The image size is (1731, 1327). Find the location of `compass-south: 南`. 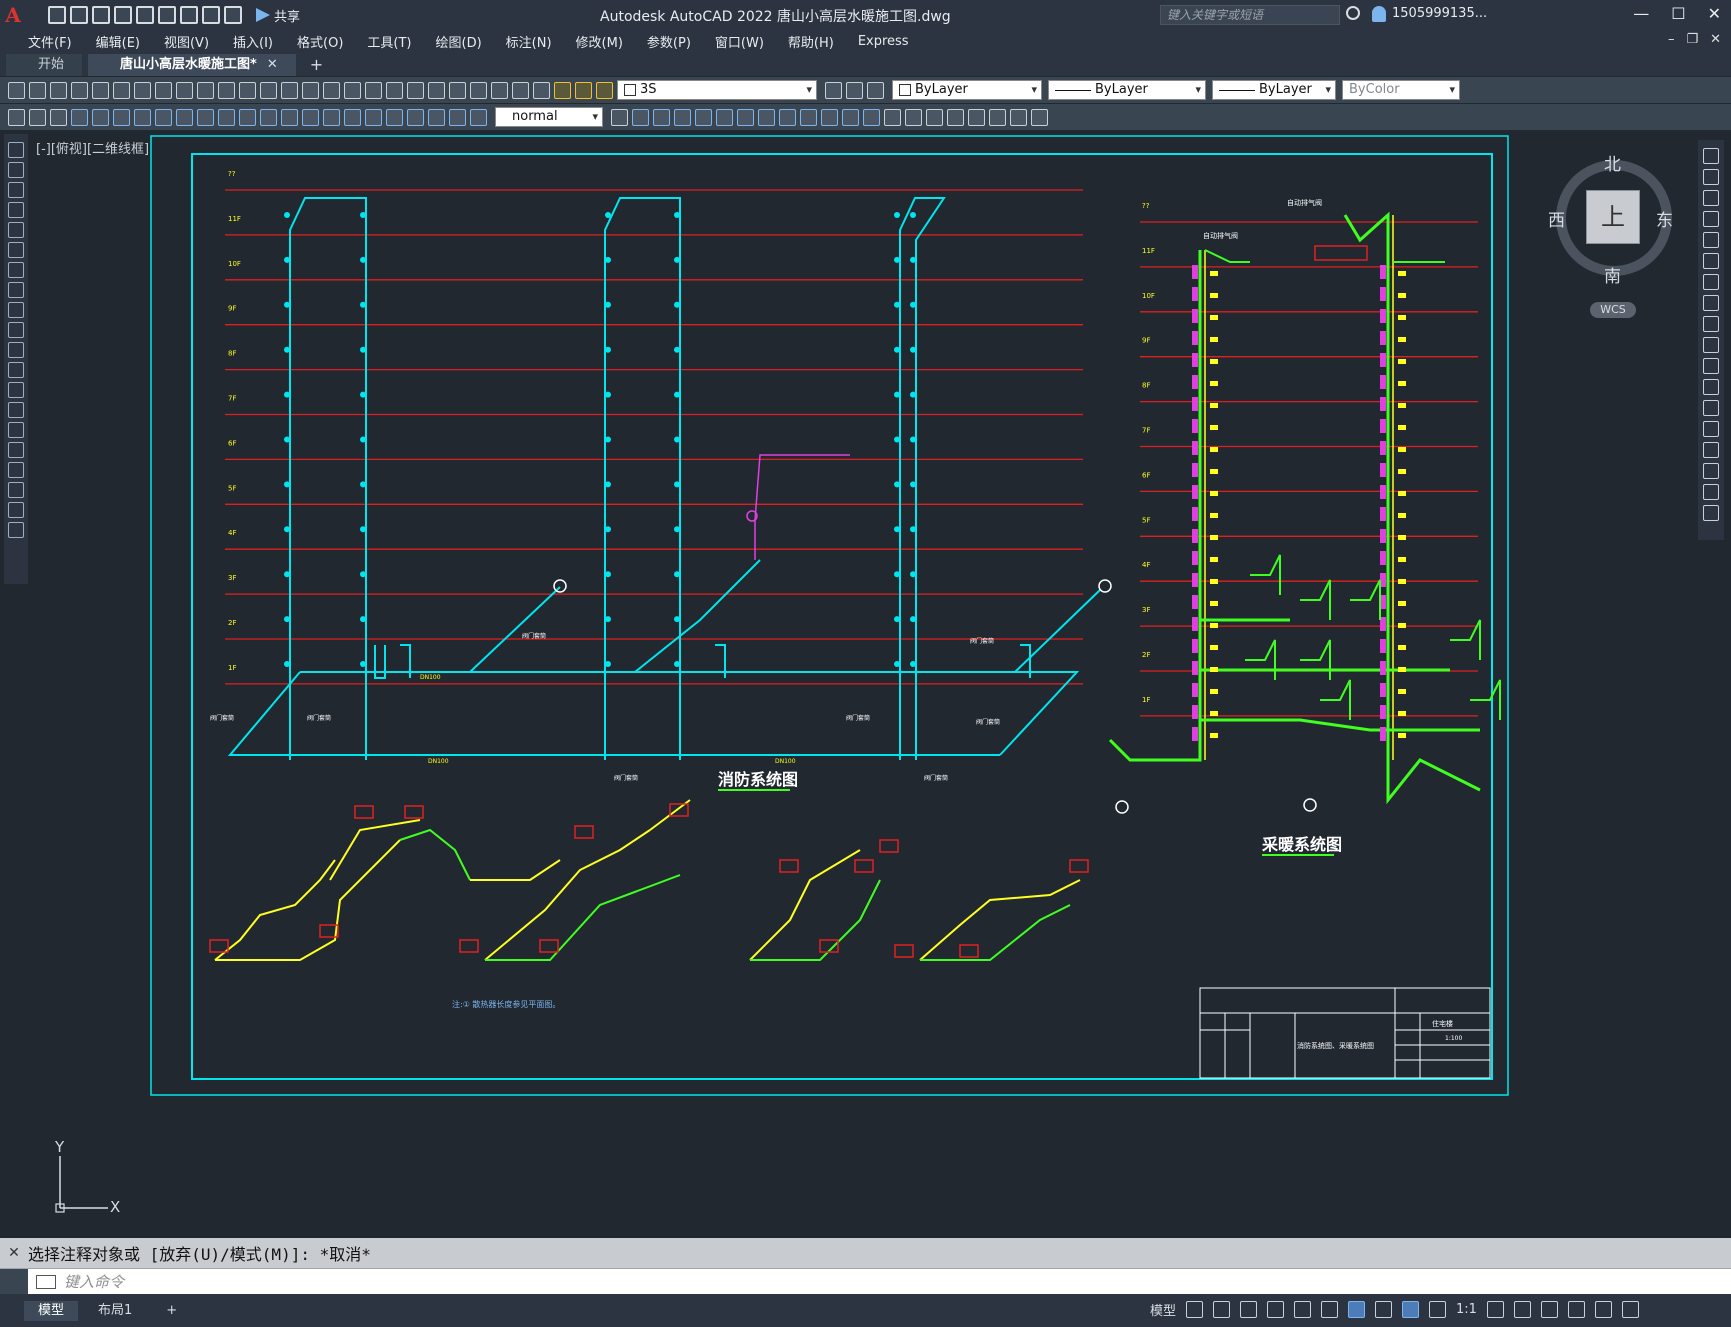

compass-south: 南 is located at coordinates (1612, 274).